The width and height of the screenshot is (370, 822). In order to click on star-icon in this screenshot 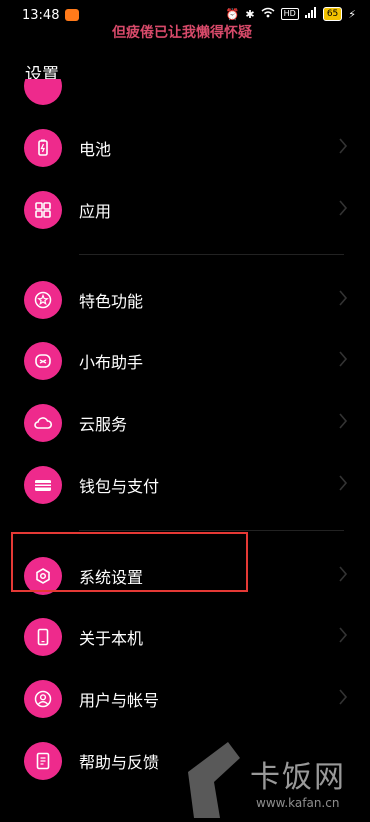, I will do `click(43, 300)`.